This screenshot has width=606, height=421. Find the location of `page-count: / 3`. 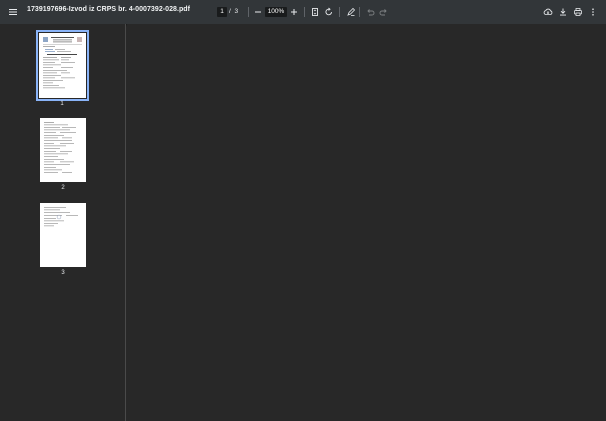

page-count: / 3 is located at coordinates (233, 12).